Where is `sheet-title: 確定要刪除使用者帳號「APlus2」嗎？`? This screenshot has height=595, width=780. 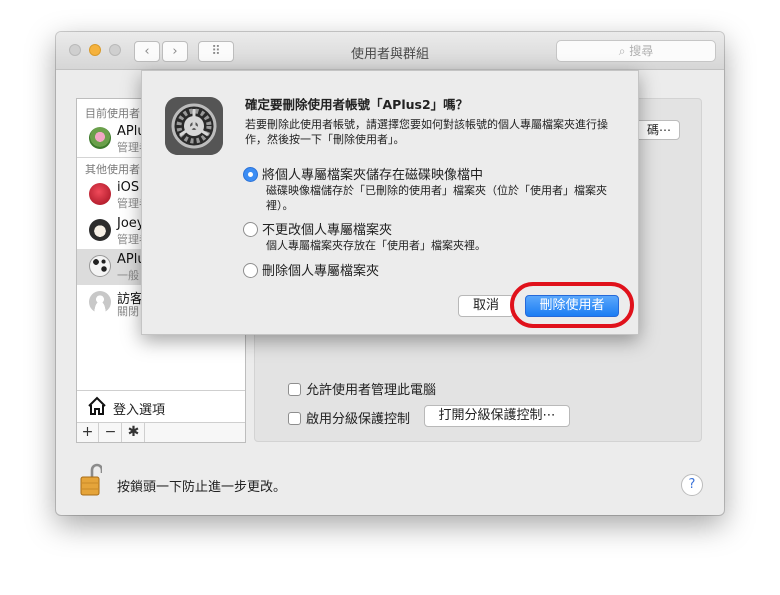 sheet-title: 確定要刪除使用者帳號「APlus2」嗎？ is located at coordinates (357, 104).